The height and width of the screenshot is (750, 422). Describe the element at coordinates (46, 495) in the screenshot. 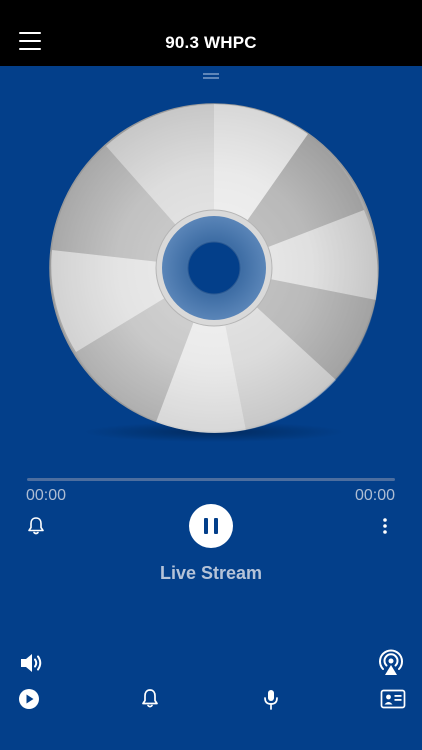

I see `elapsed-time: 00:00` at that location.